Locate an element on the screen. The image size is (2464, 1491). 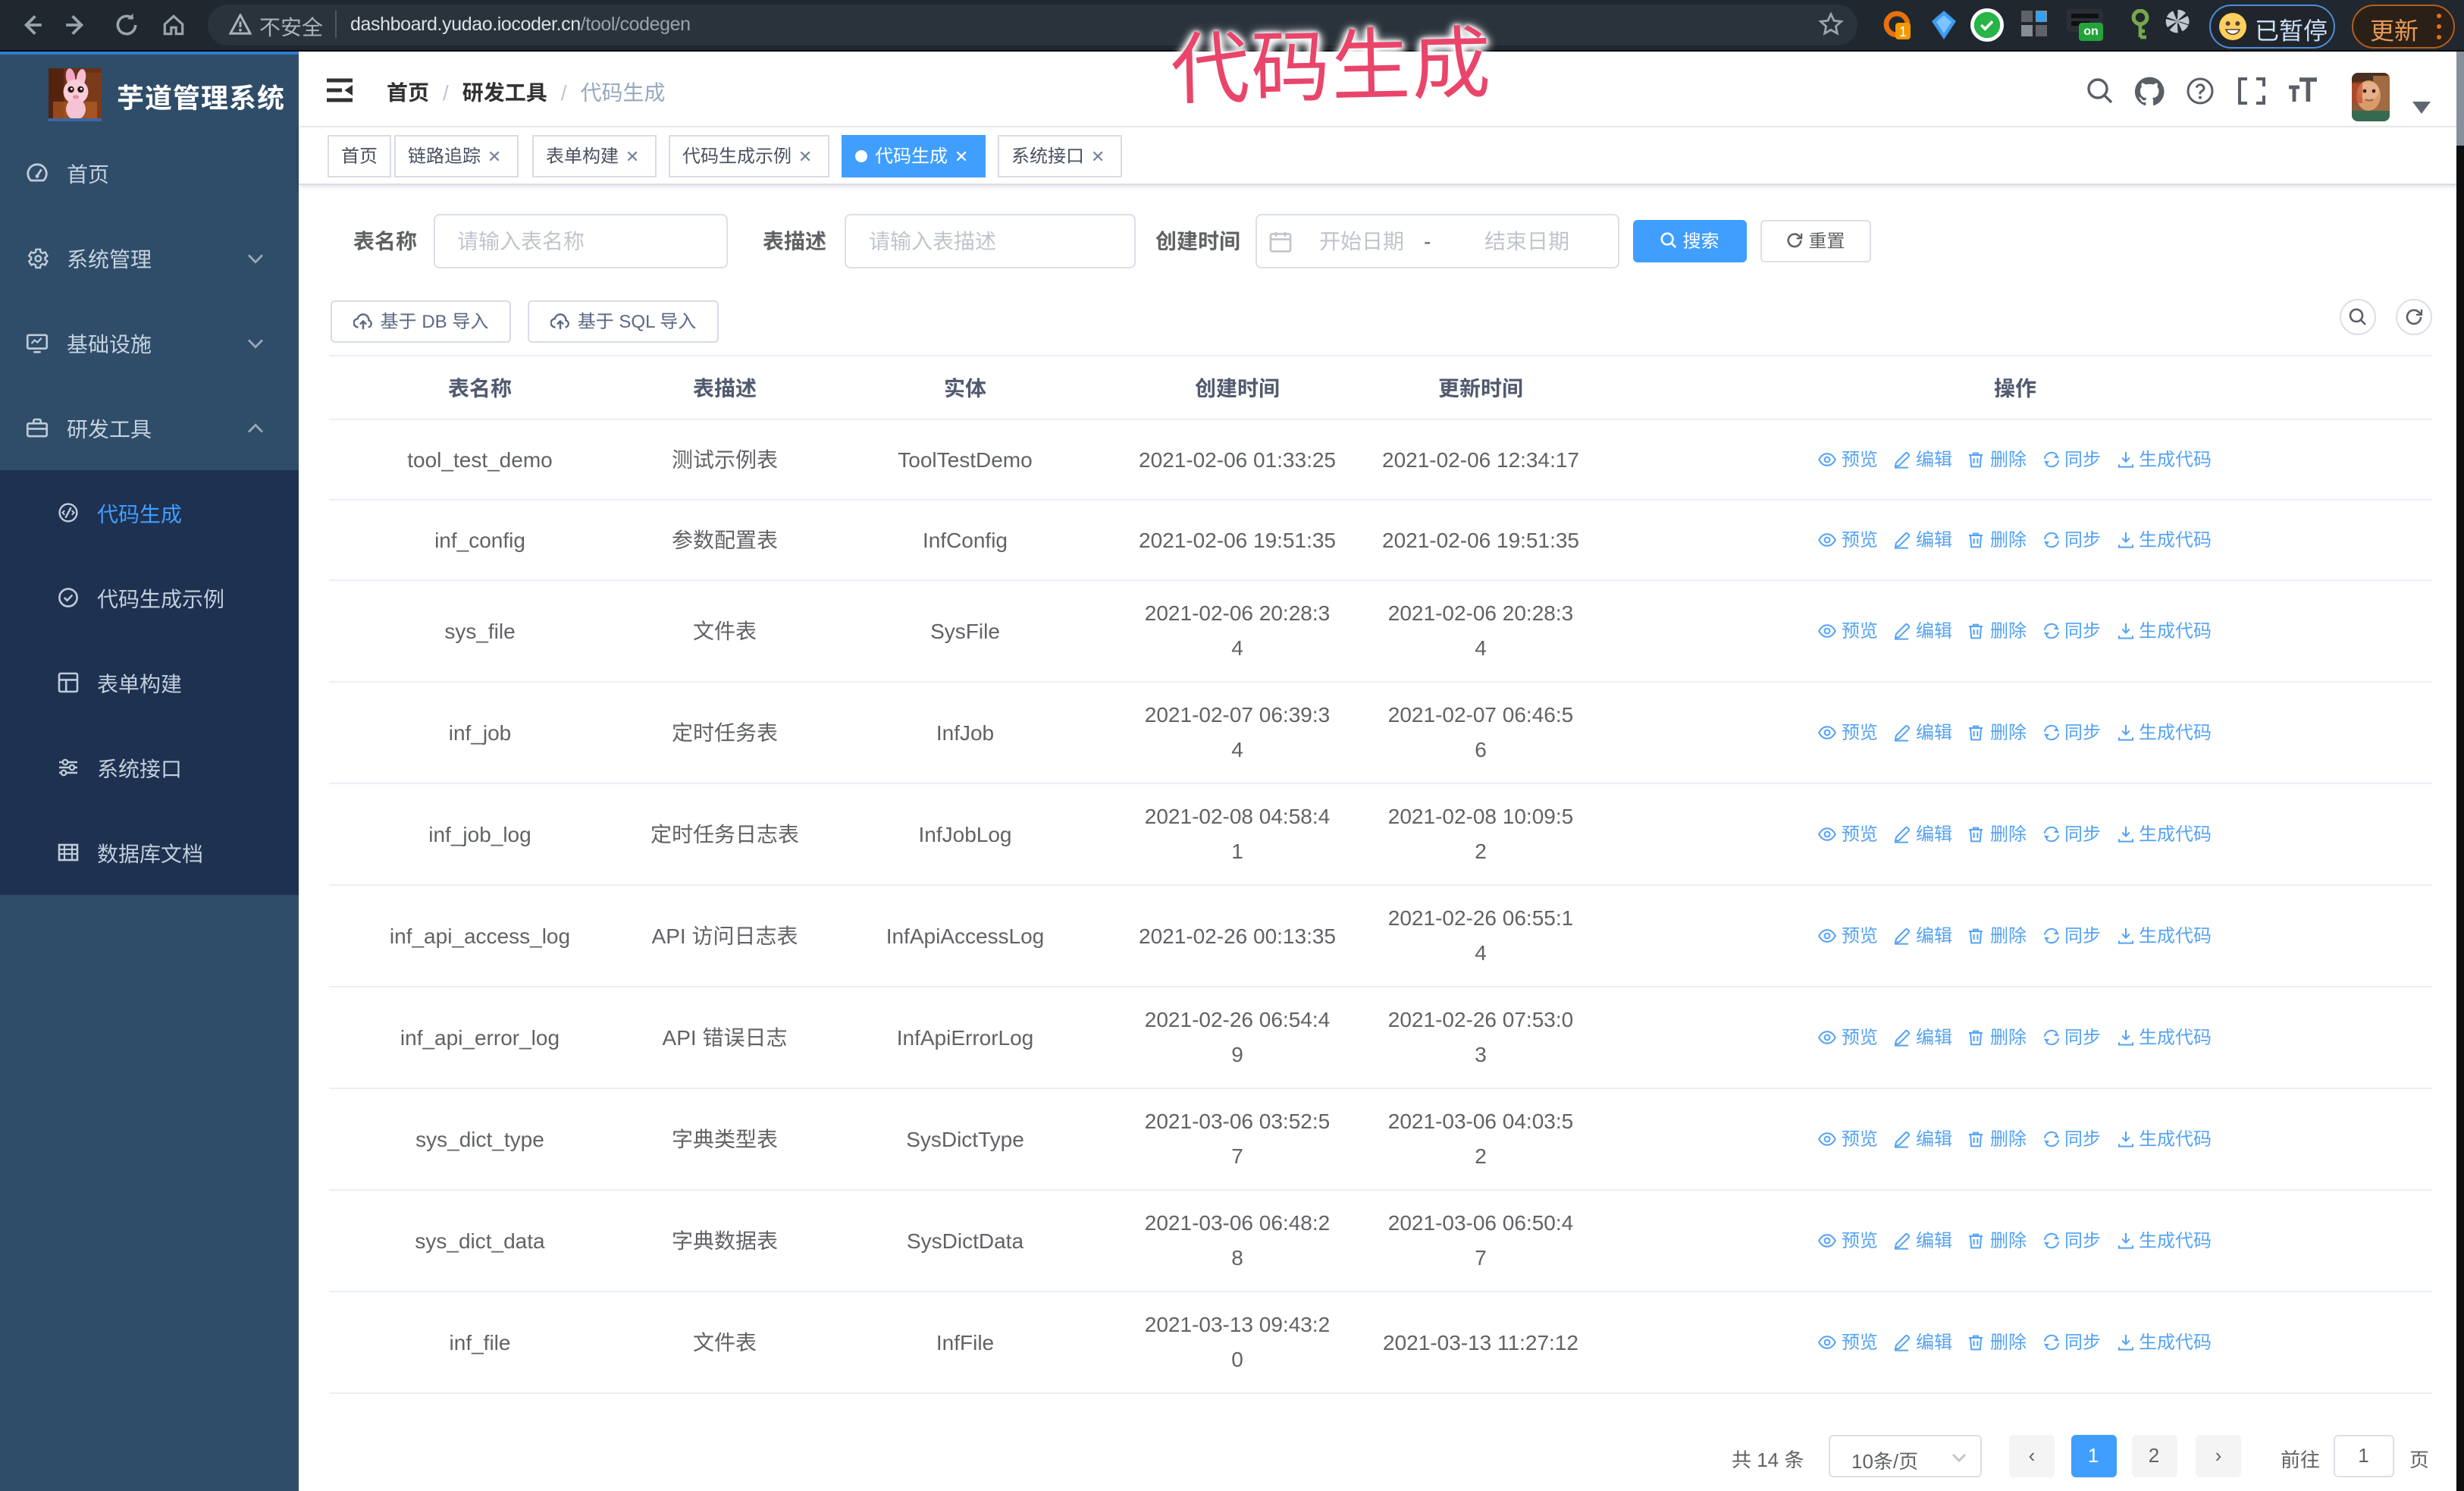
svg-text: 1 is located at coordinates (1903, 31).